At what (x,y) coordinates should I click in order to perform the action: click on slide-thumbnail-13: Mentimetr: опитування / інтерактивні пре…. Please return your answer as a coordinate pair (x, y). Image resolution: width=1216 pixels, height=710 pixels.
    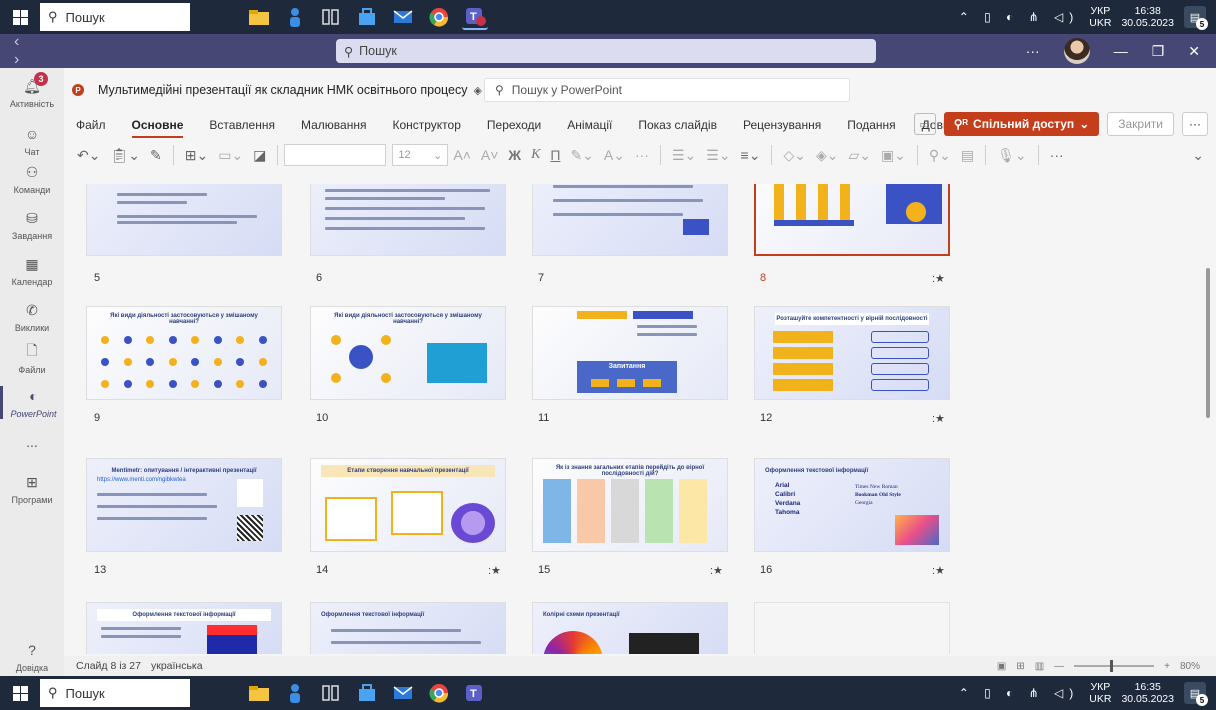
    Looking at the image, I should click on (184, 505).